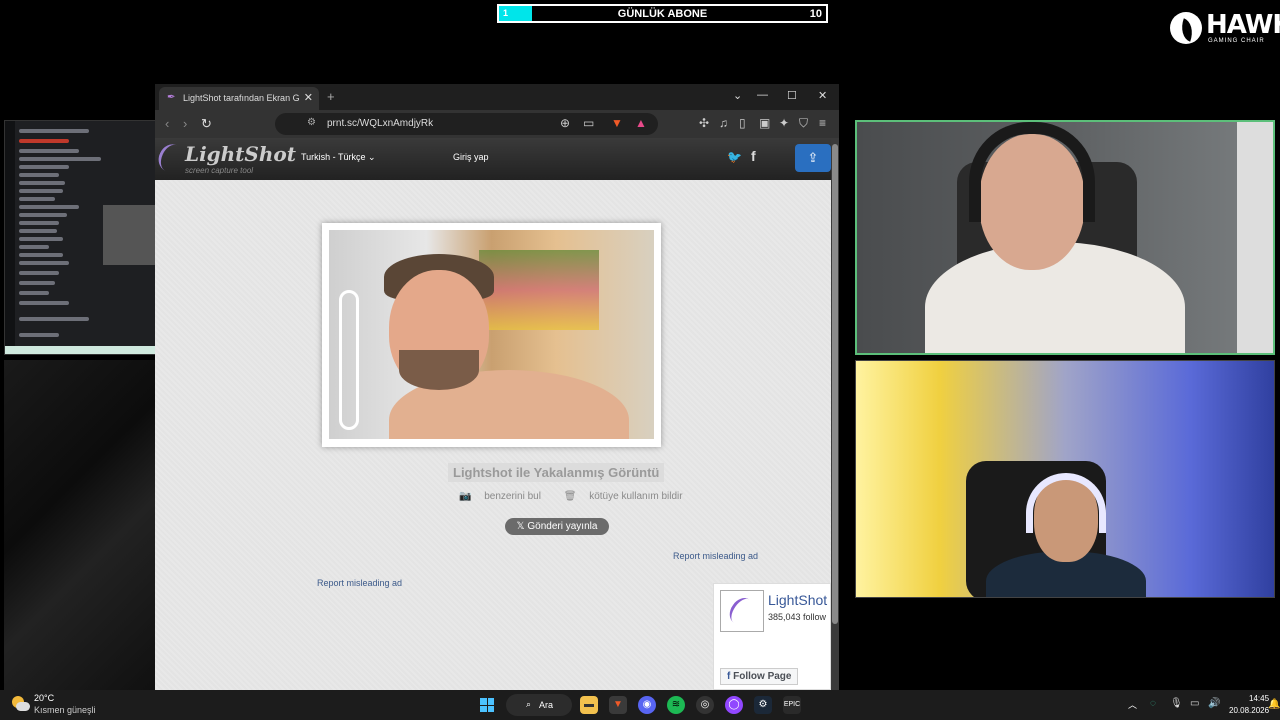  Describe the element at coordinates (676, 705) in the screenshot. I see `spotify-icon: ≋` at that location.